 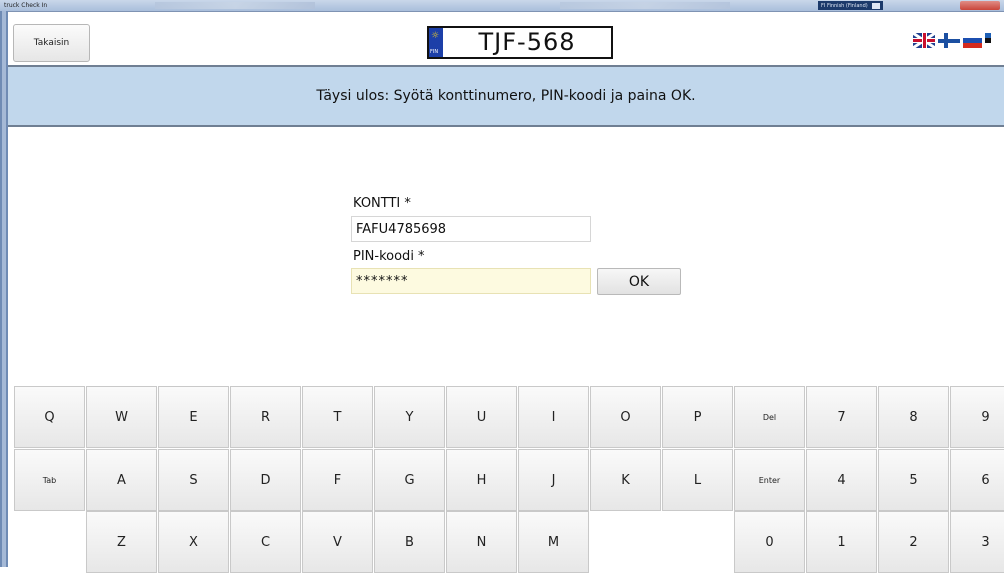 I want to click on key-1: 1, so click(x=841, y=542).